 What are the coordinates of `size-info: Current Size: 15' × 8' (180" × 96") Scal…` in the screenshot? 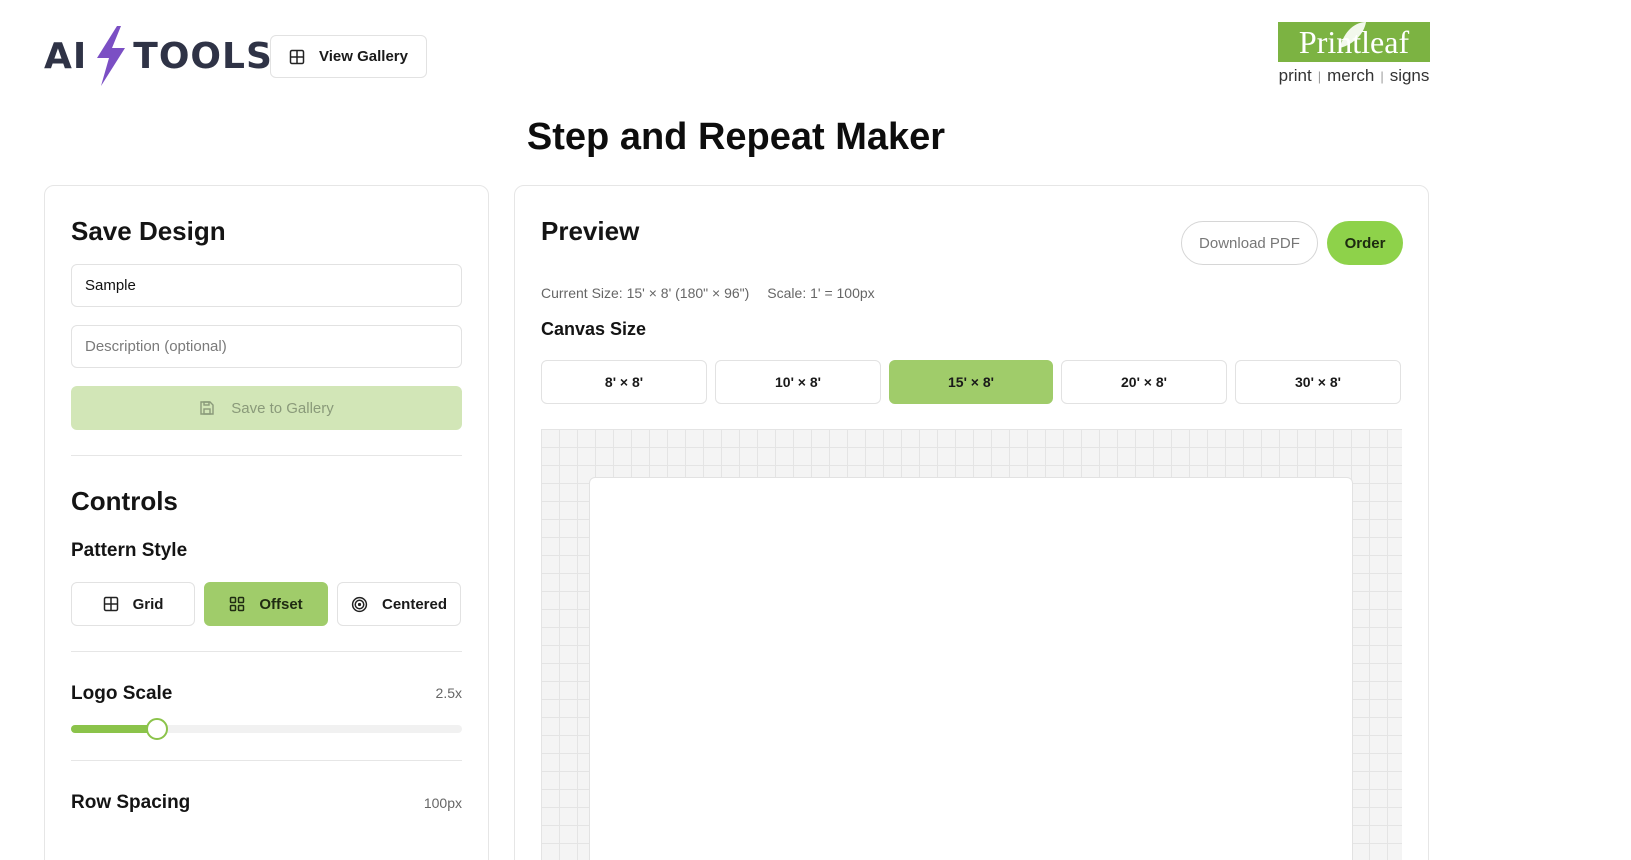 It's located at (708, 293).